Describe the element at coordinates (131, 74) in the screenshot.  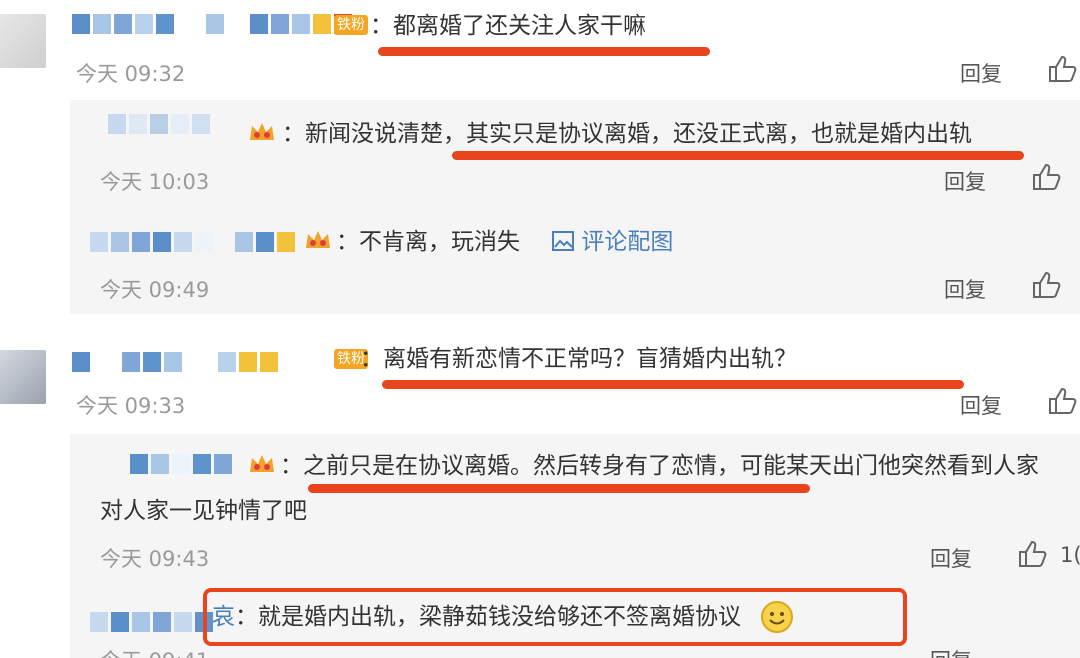
I see `comment-time: 今天 09:32` at that location.